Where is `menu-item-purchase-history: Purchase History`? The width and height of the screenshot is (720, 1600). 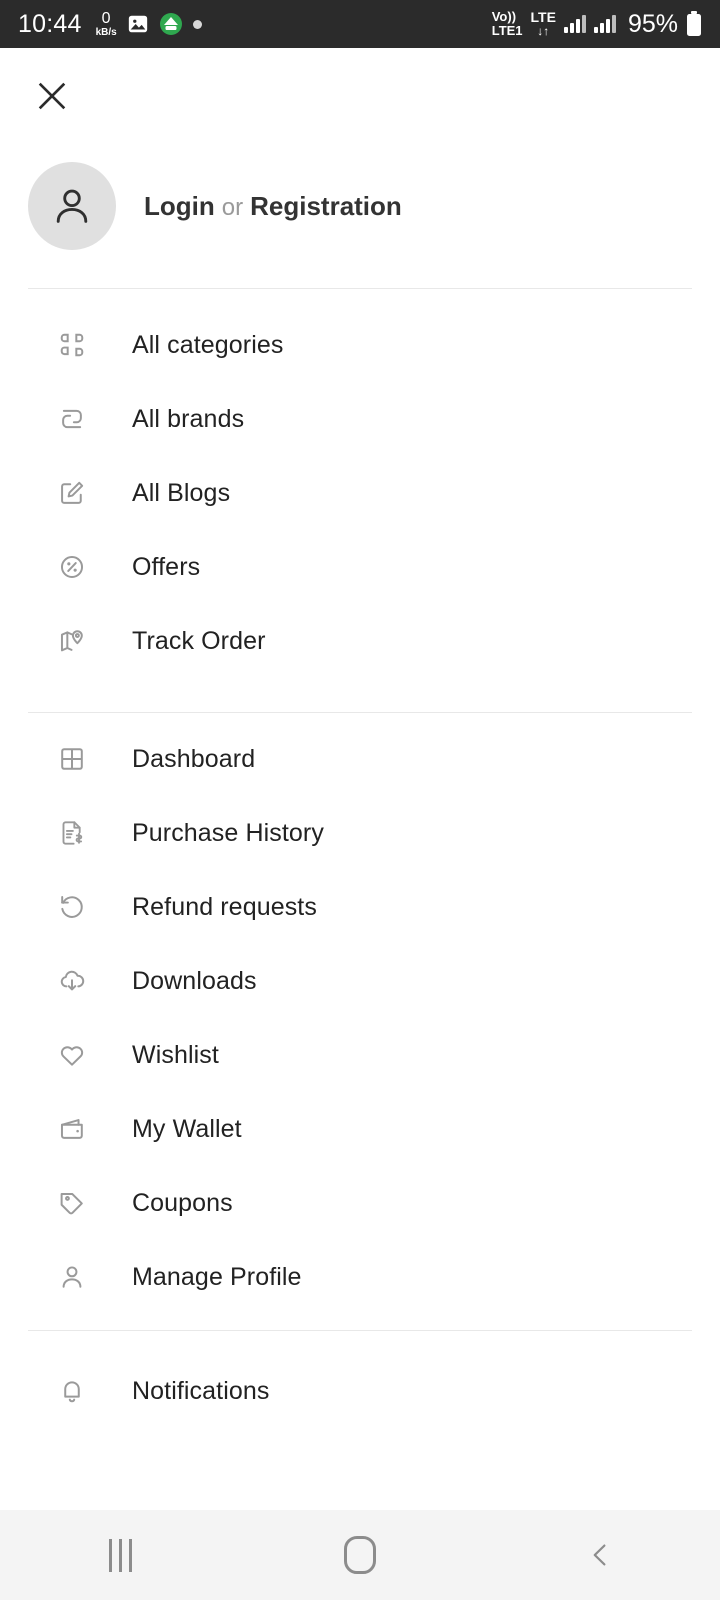
menu-item-purchase-history: Purchase History is located at coordinates (360, 833).